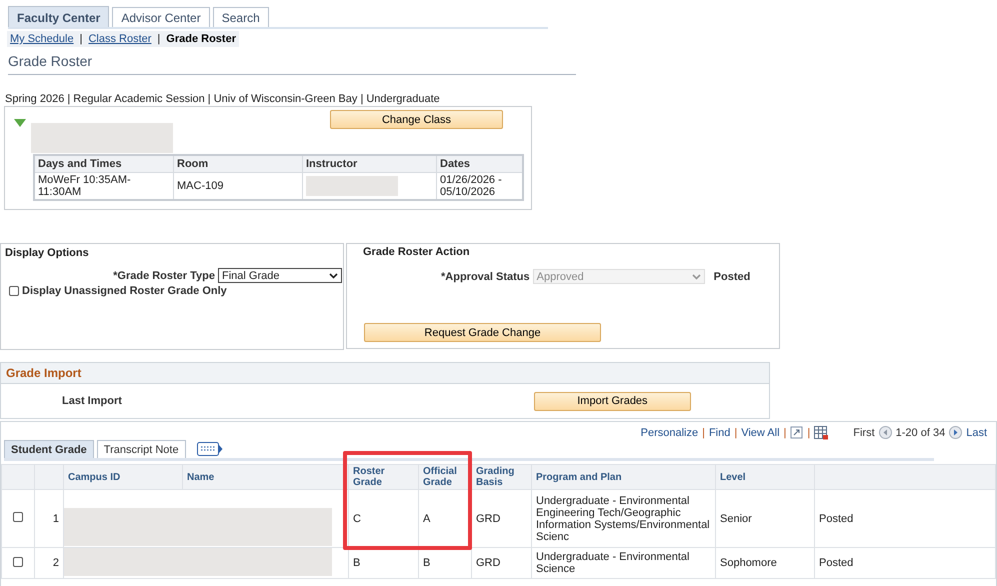  I want to click on field-label: *Grade Roster Type, so click(164, 276).